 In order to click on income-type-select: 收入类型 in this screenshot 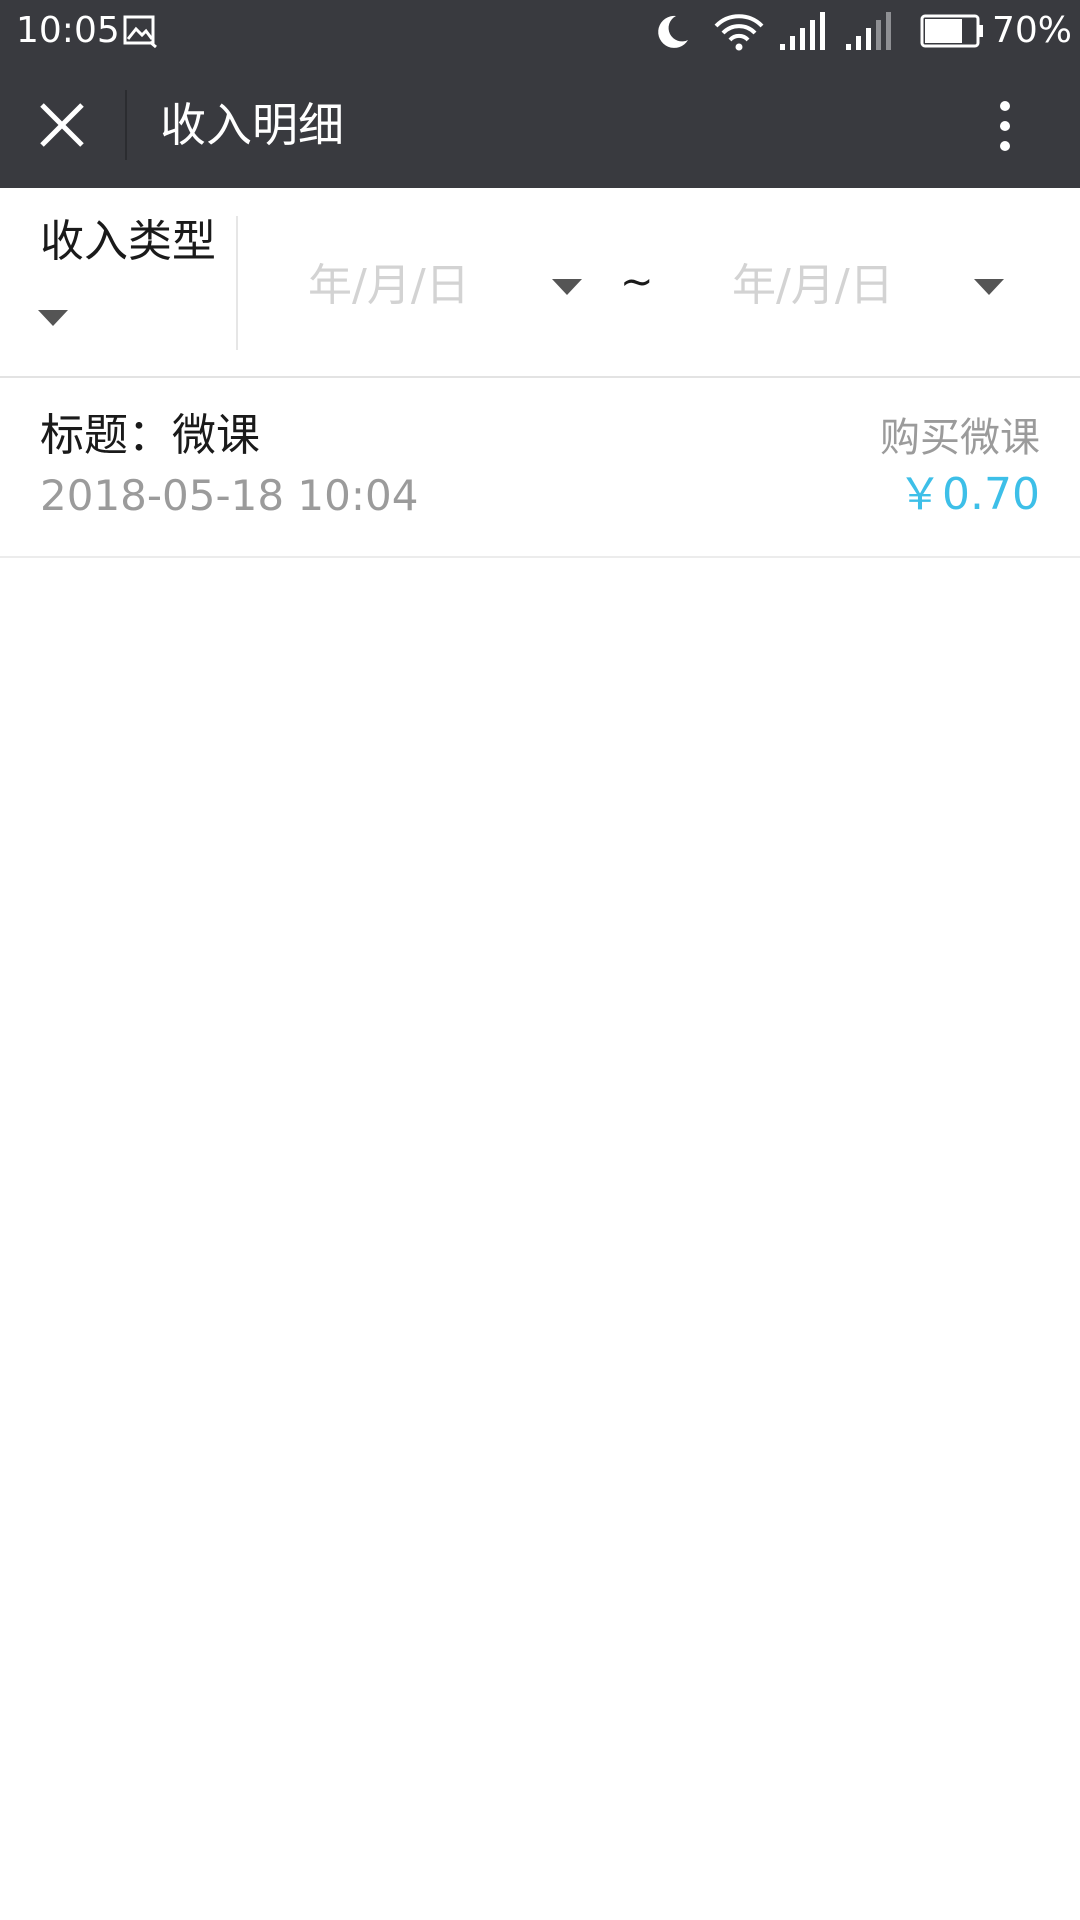, I will do `click(118, 282)`.